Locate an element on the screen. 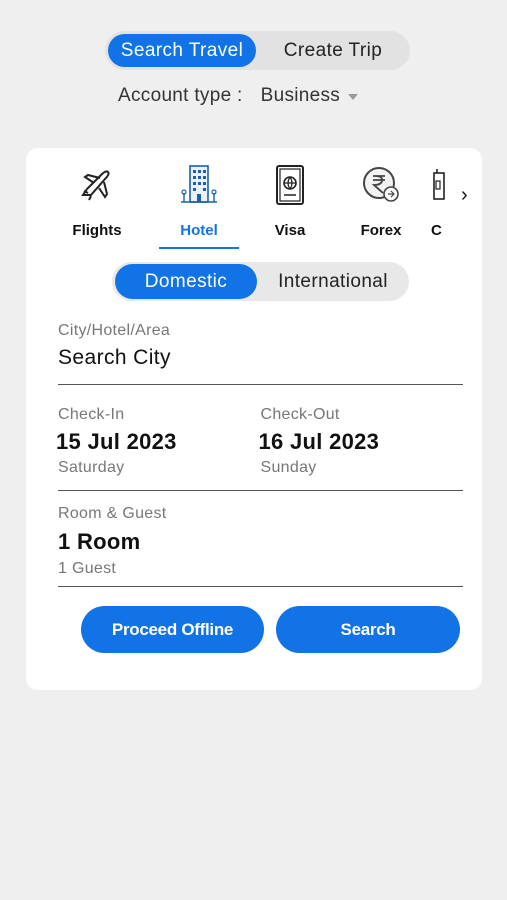  proceed-offline-button: Proceed Offline is located at coordinates (172, 629).